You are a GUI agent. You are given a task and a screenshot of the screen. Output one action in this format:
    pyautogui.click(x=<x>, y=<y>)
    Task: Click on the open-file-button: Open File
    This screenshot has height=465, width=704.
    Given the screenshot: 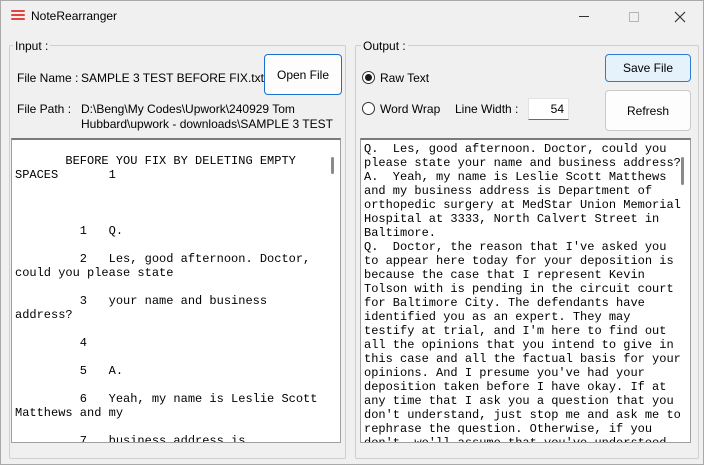 What is the action you would take?
    pyautogui.click(x=303, y=74)
    